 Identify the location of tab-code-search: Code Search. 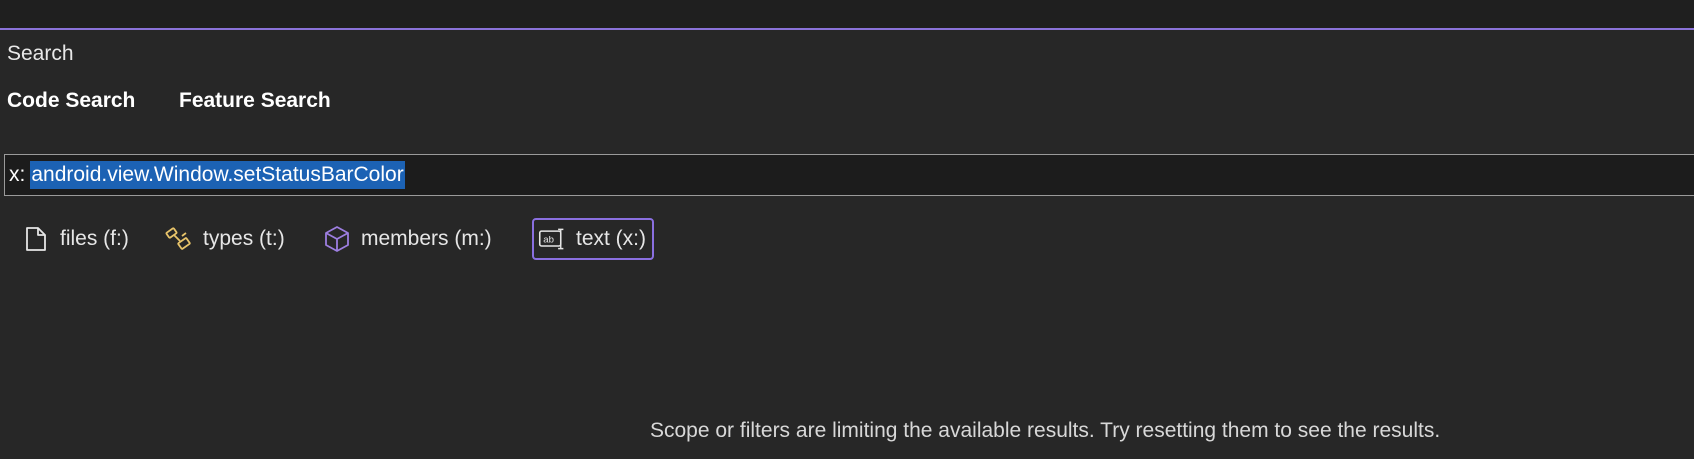
(71, 100).